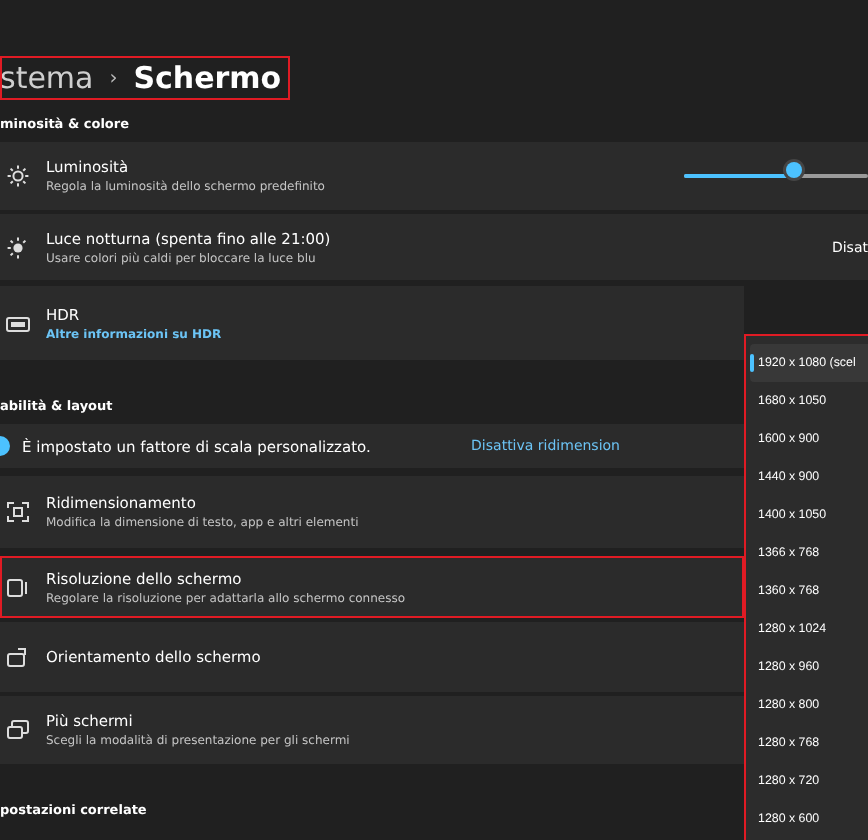 This screenshot has width=868, height=840. I want to click on hdr-icon, so click(18, 323).